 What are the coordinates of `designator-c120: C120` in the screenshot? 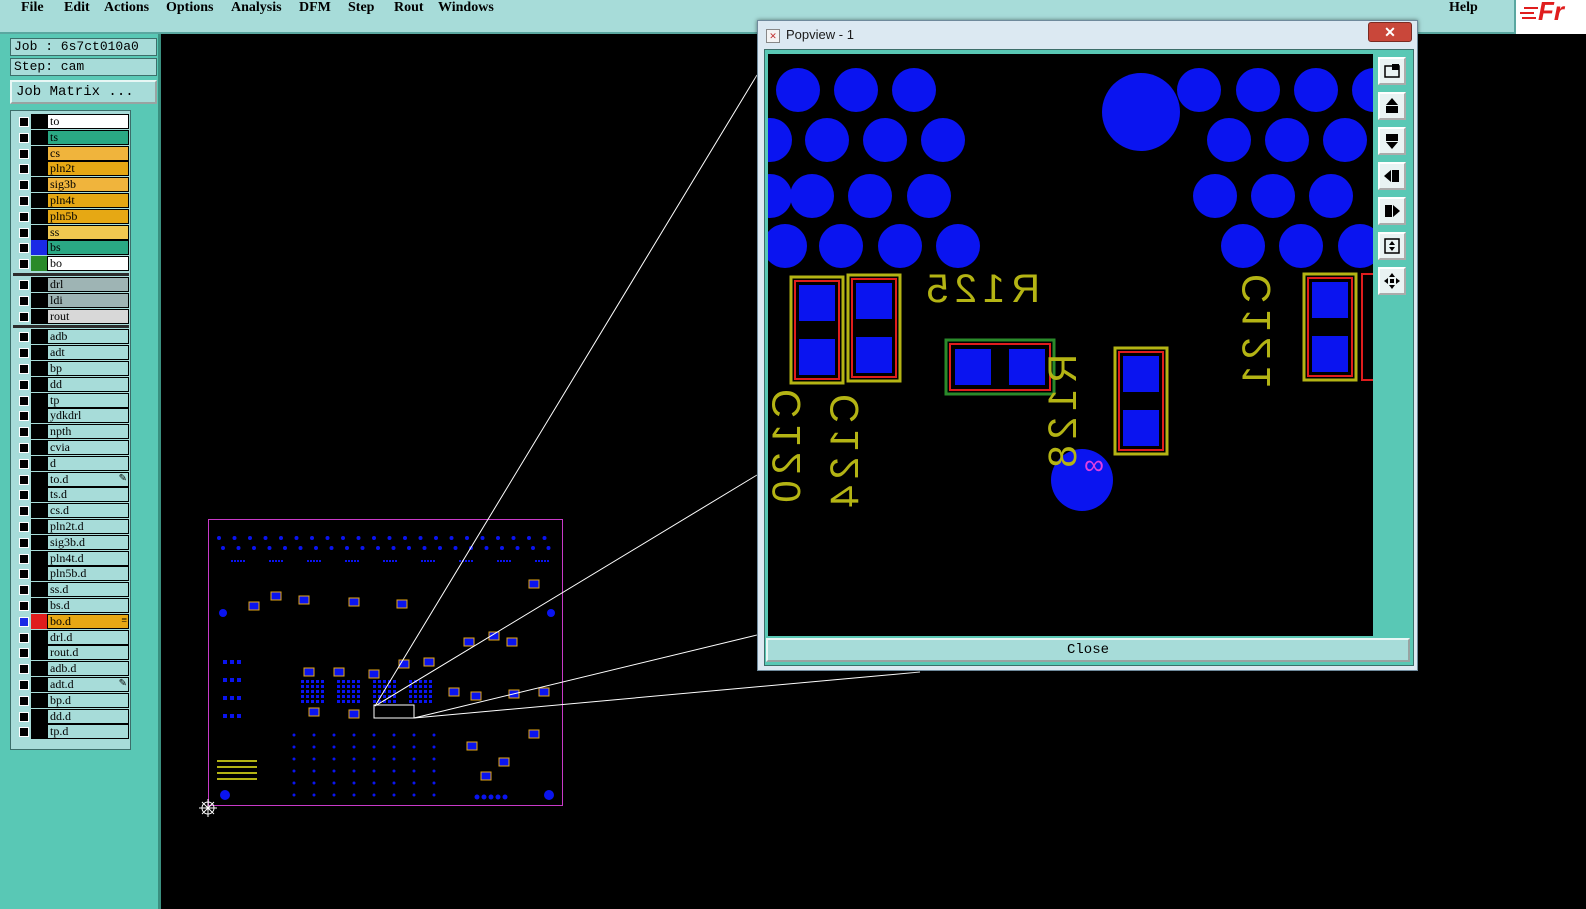 It's located at (788, 449).